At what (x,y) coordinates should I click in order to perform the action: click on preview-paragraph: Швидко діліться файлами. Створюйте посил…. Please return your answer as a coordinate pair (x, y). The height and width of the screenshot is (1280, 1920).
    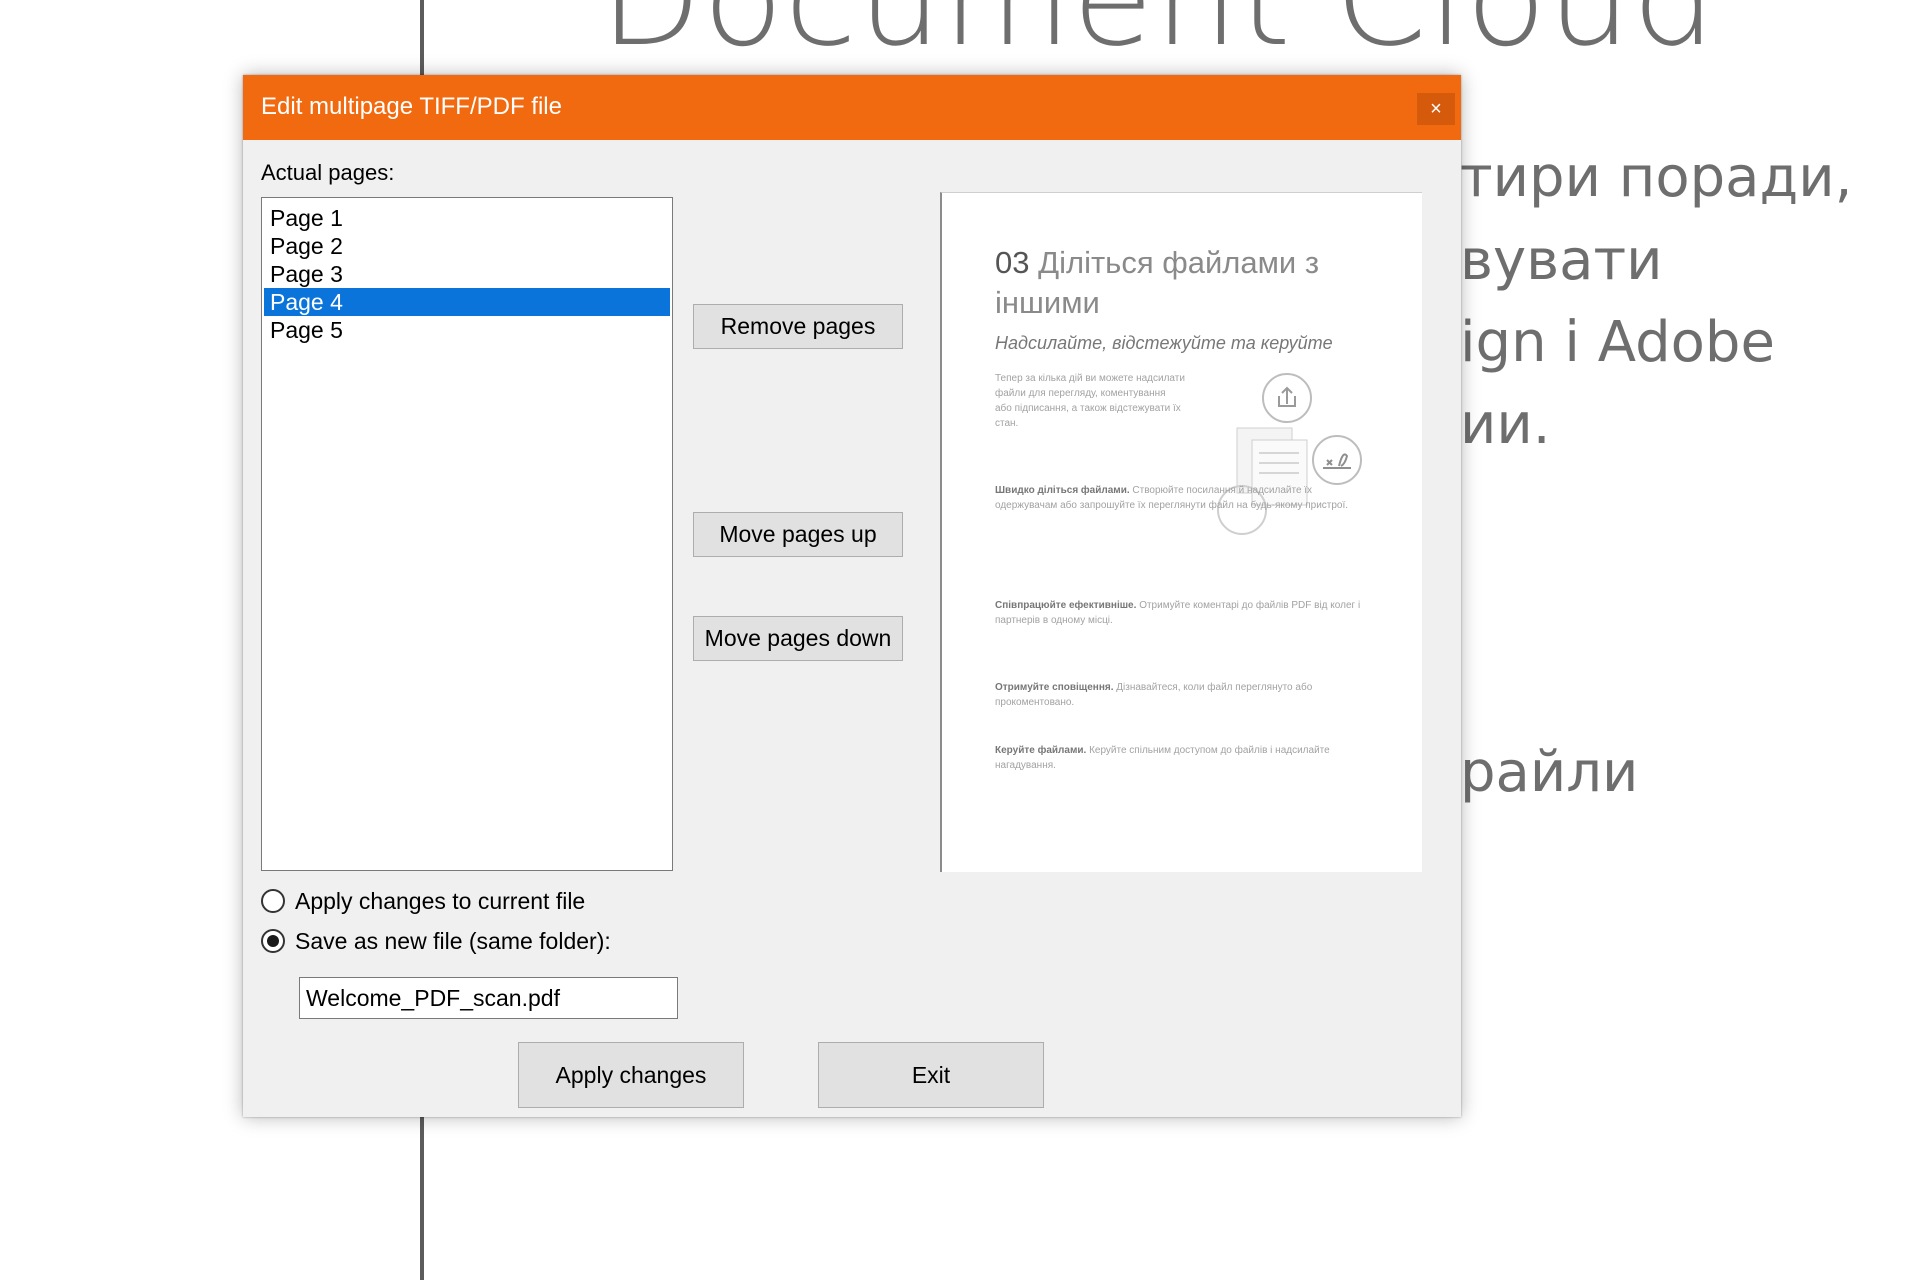
    Looking at the image, I should click on (1180, 498).